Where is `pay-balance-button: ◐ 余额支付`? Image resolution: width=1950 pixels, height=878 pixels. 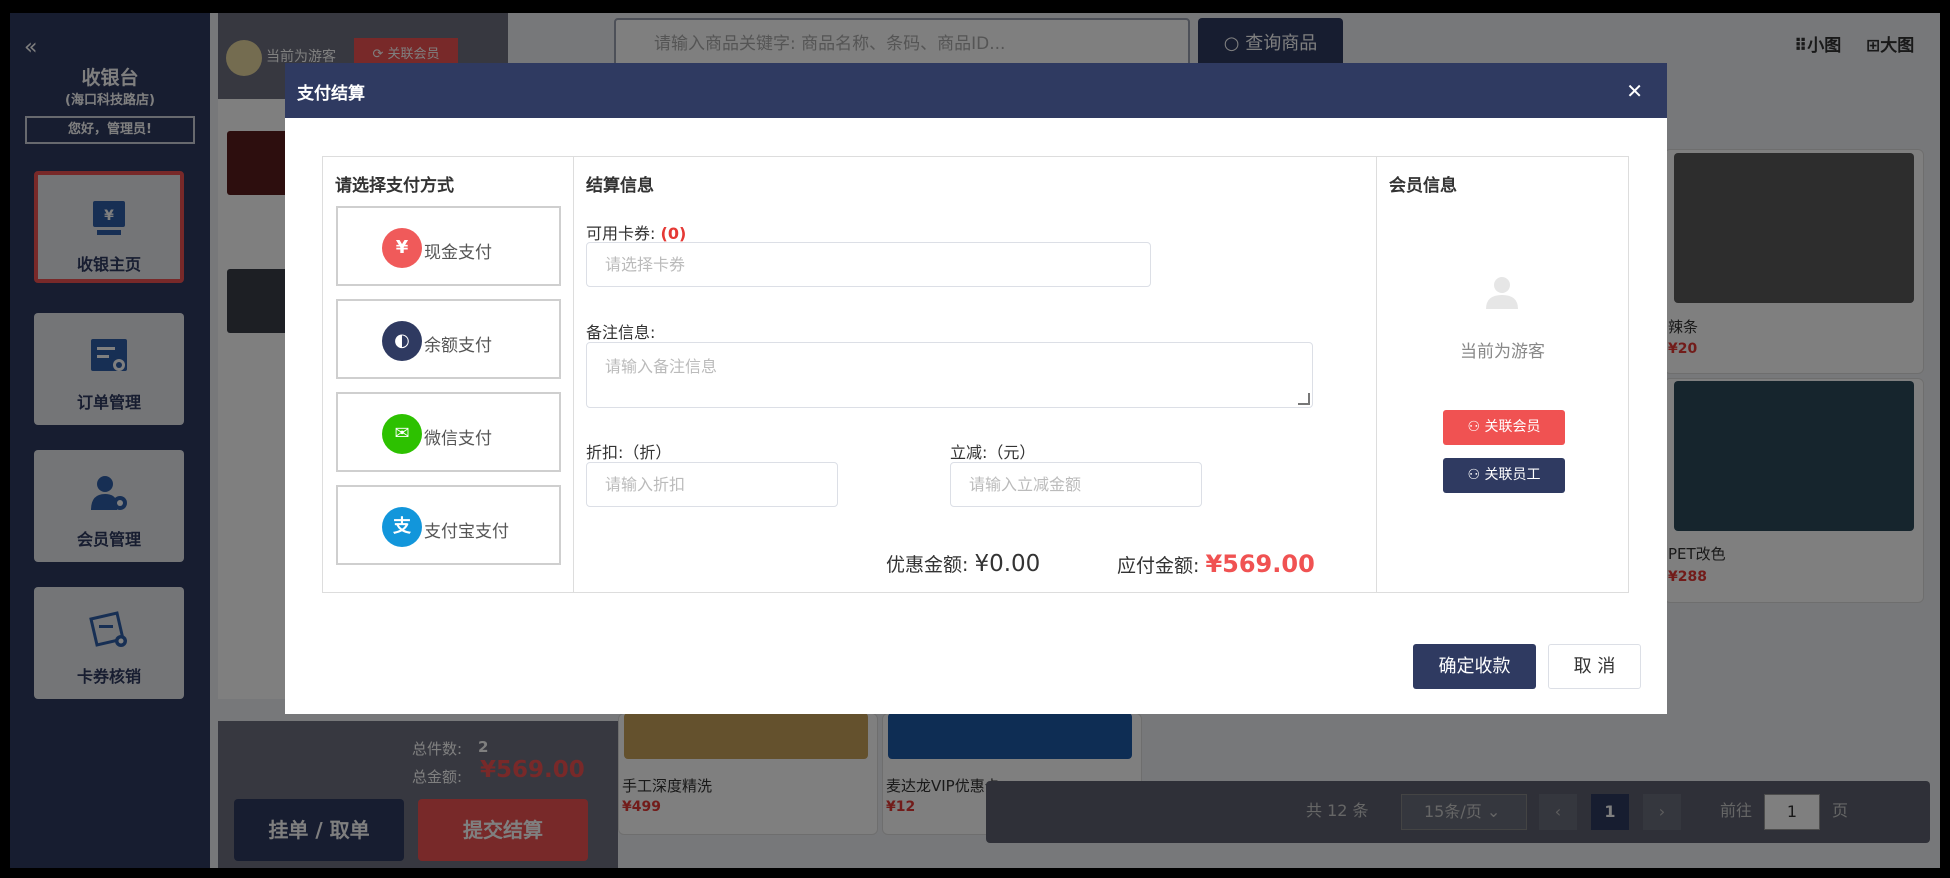 pay-balance-button: ◐ 余额支付 is located at coordinates (448, 339).